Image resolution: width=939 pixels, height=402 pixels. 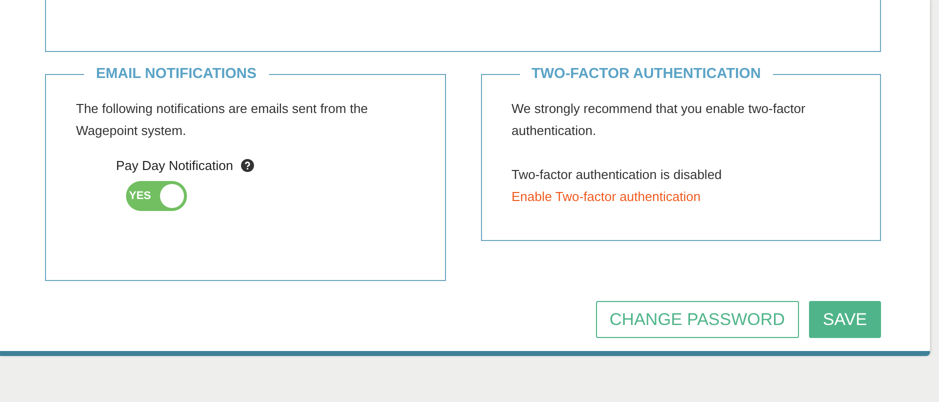 I want to click on setting-label: Pay Day Notification, so click(x=175, y=165).